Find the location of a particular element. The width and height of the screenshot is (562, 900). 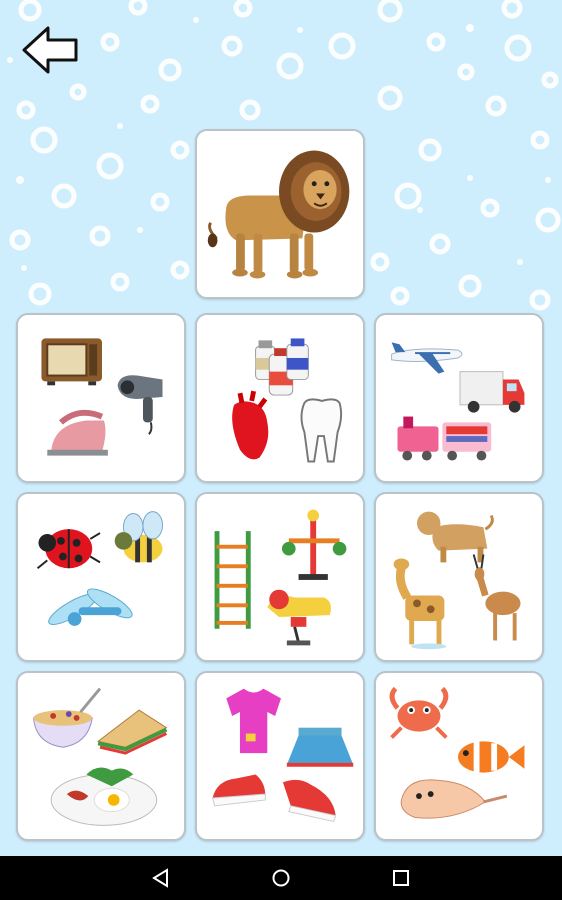

category-card-appliances is located at coordinates (101, 398).